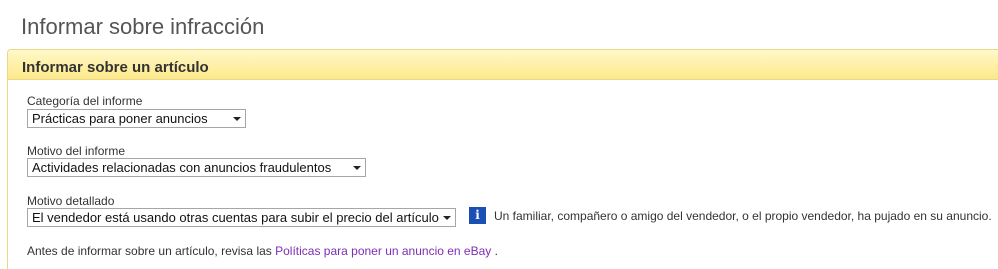 The width and height of the screenshot is (998, 269). What do you see at coordinates (477, 215) in the screenshot?
I see `info-icon: i` at bounding box center [477, 215].